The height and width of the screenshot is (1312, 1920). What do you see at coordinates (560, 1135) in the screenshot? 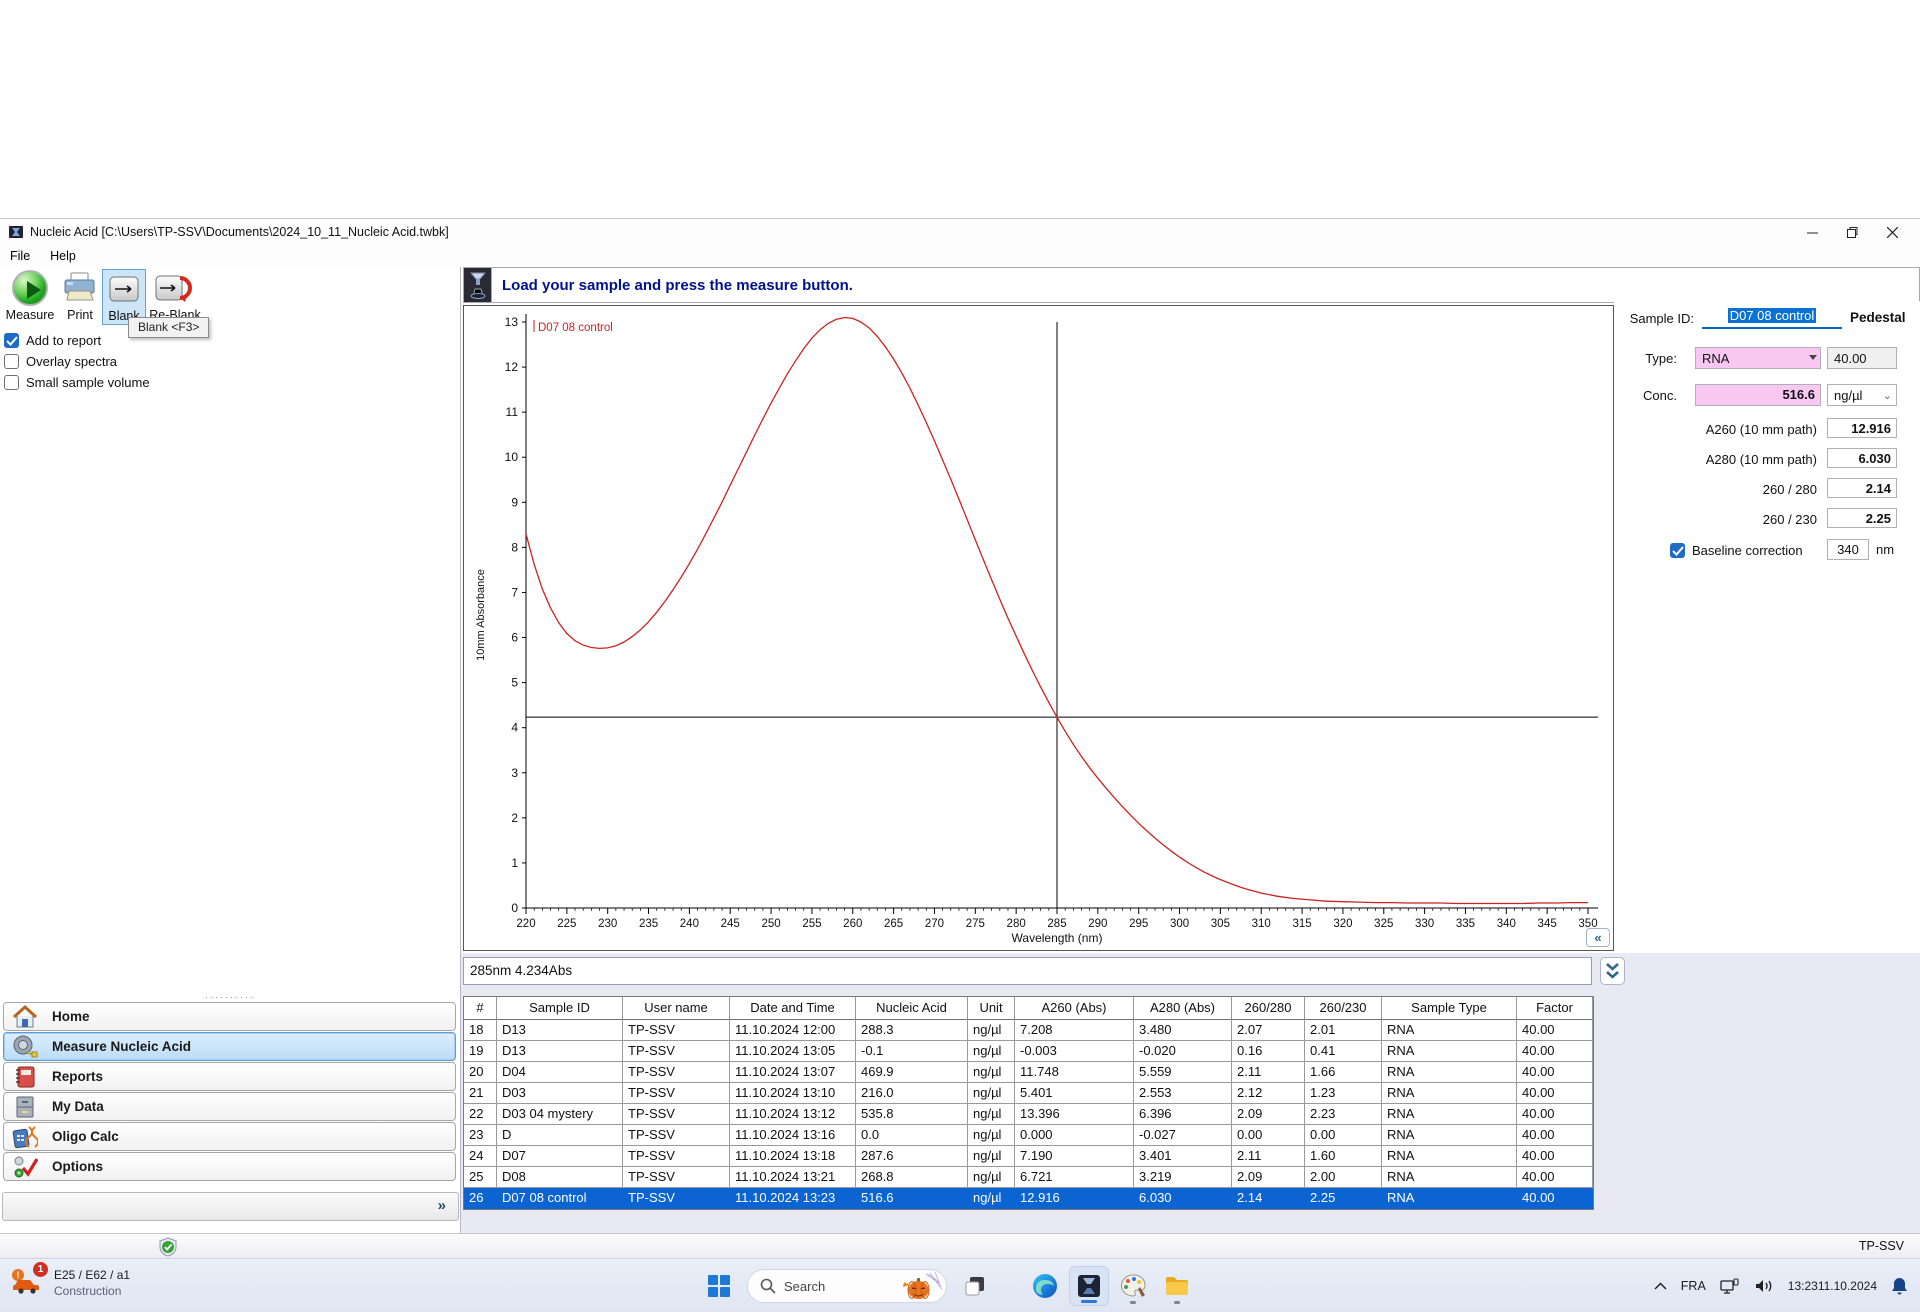
I see `table-cell: D` at bounding box center [560, 1135].